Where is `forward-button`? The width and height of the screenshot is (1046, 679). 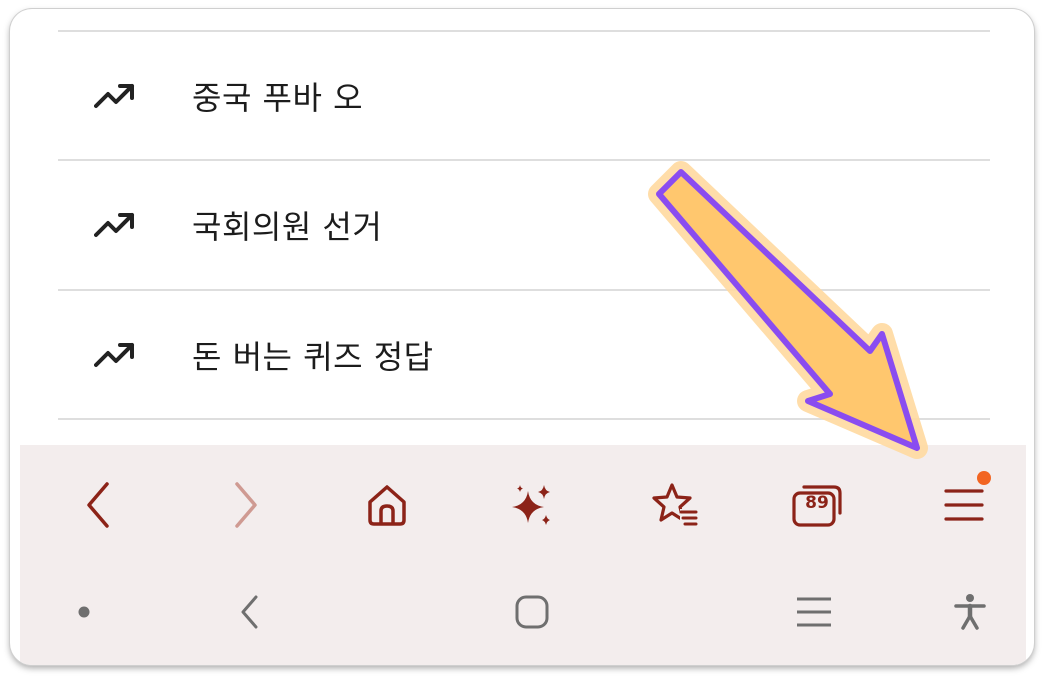 forward-button is located at coordinates (246, 505).